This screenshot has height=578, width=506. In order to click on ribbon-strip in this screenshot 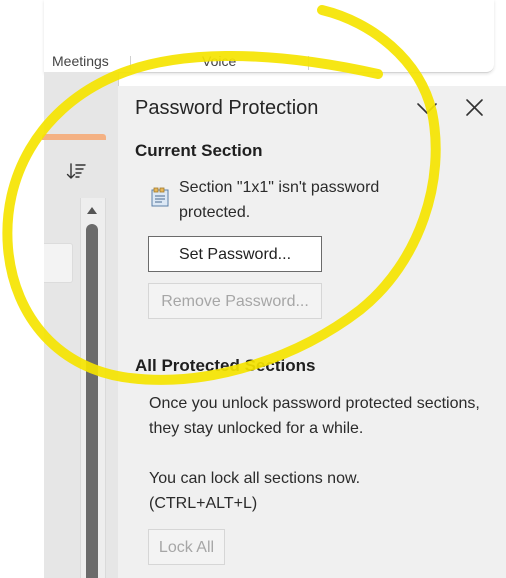, I will do `click(269, 36)`.